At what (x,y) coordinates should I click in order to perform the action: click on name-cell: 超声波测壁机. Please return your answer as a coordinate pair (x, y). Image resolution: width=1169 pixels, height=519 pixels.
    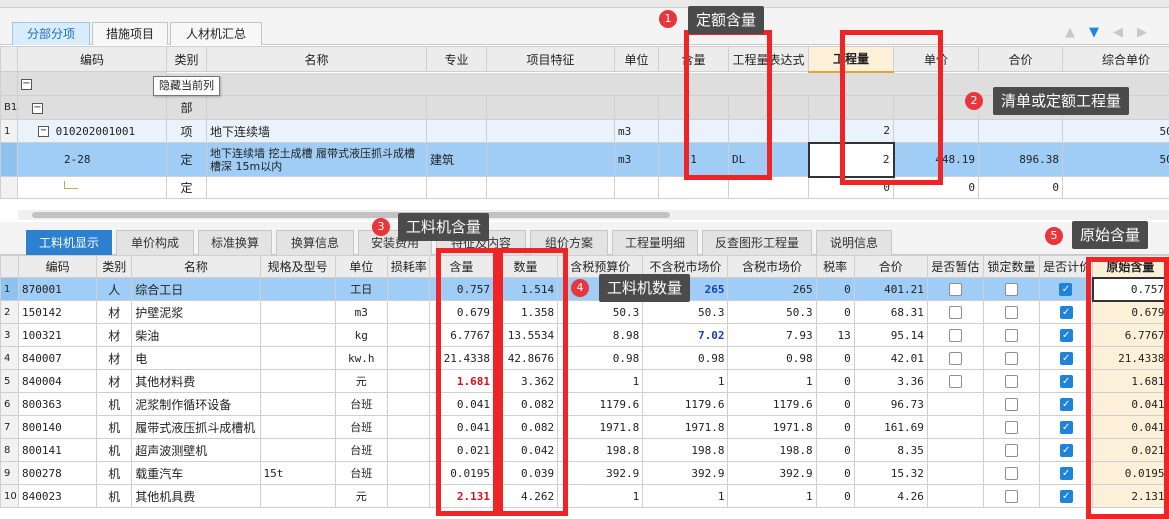
    Looking at the image, I should click on (196, 450).